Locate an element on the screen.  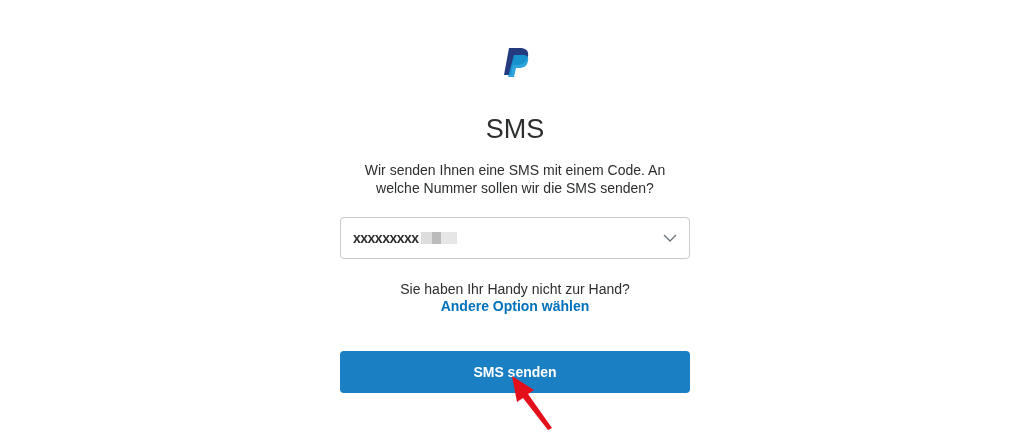
chevron-down-icon is located at coordinates (670, 238).